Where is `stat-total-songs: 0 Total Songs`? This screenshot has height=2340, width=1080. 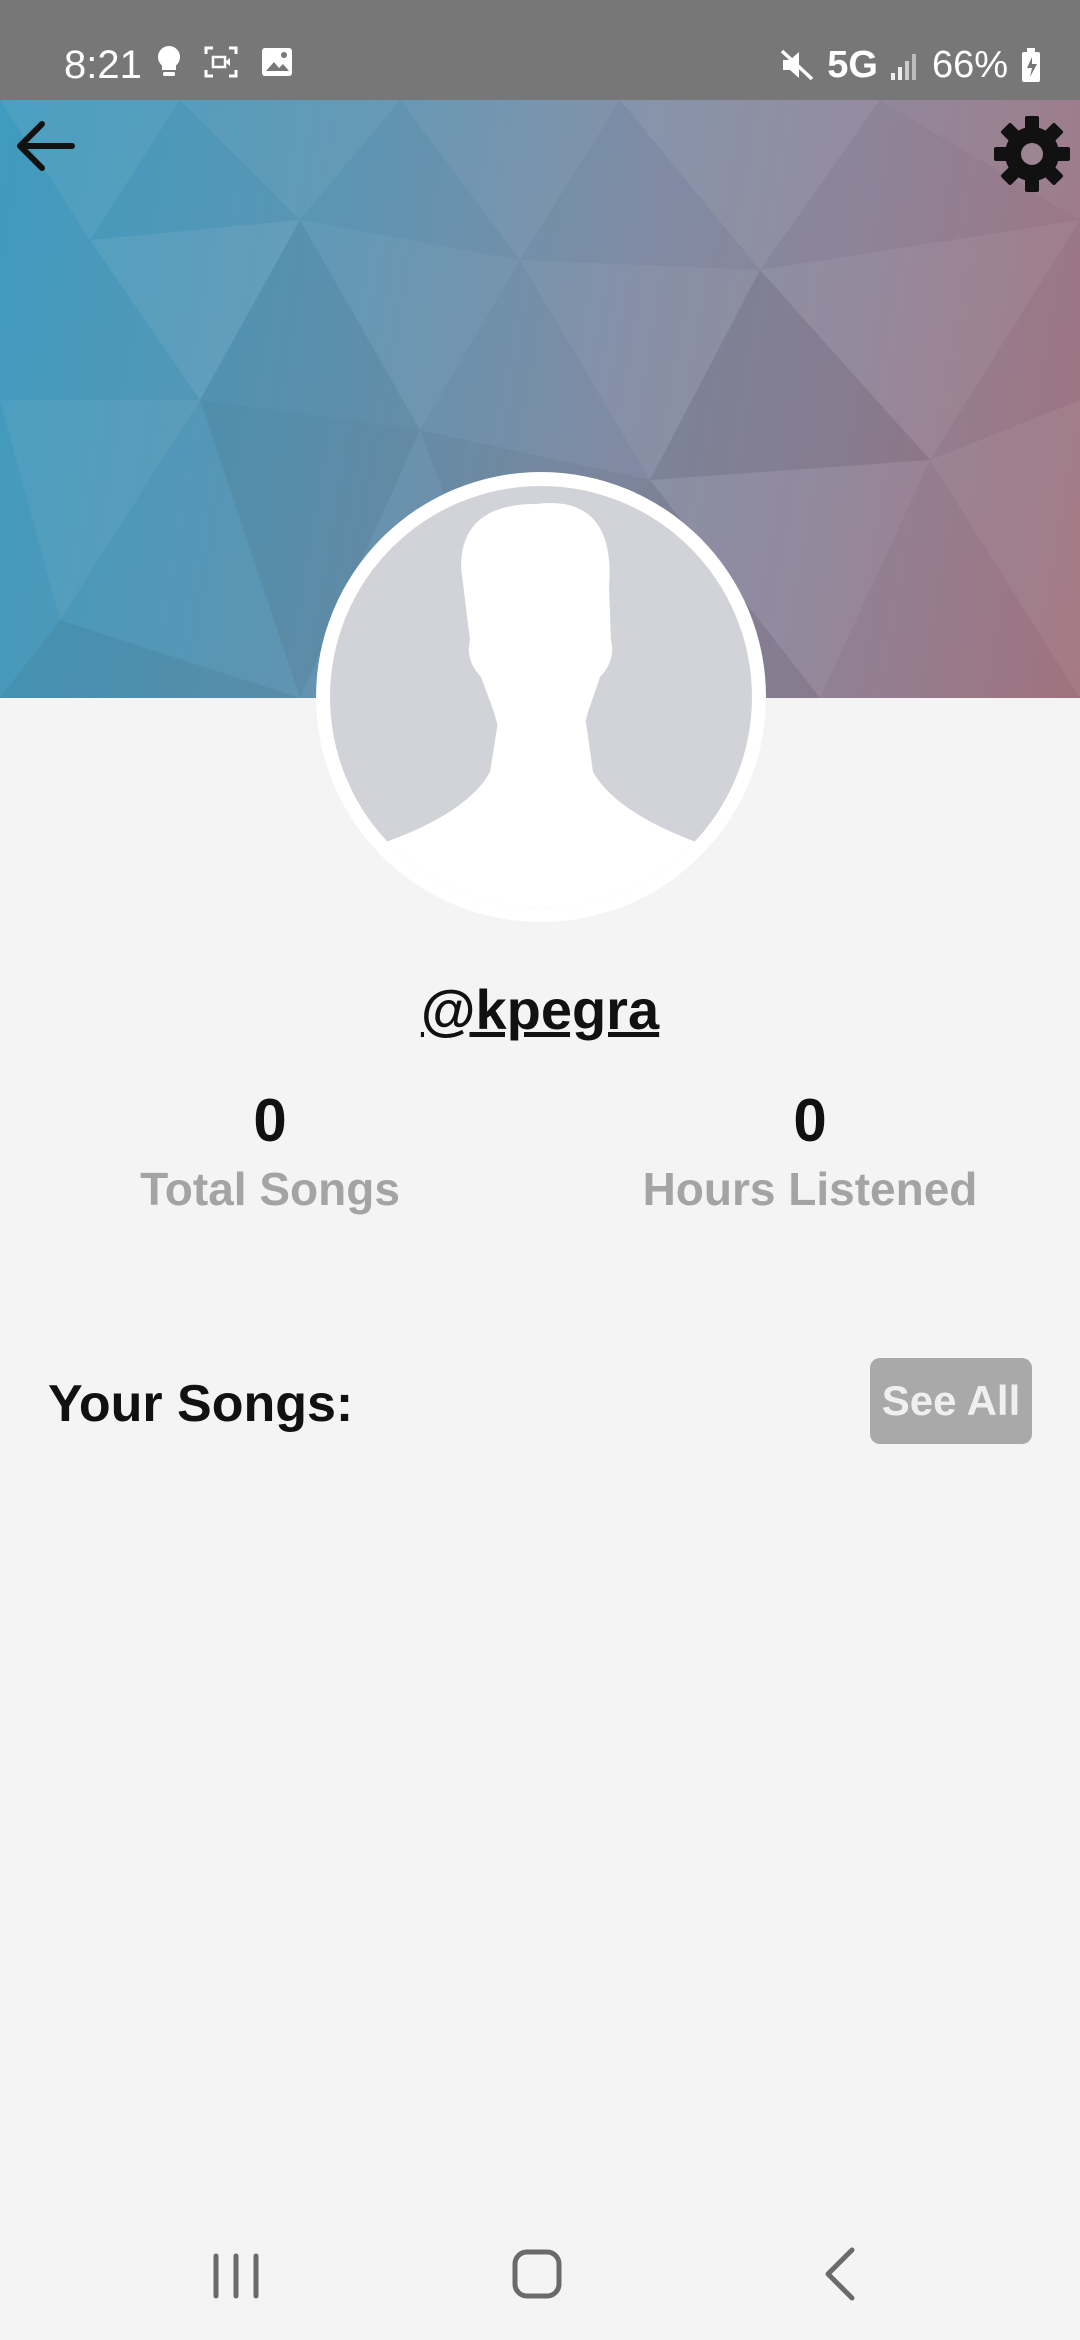
stat-total-songs: 0 Total Songs is located at coordinates (270, 1151).